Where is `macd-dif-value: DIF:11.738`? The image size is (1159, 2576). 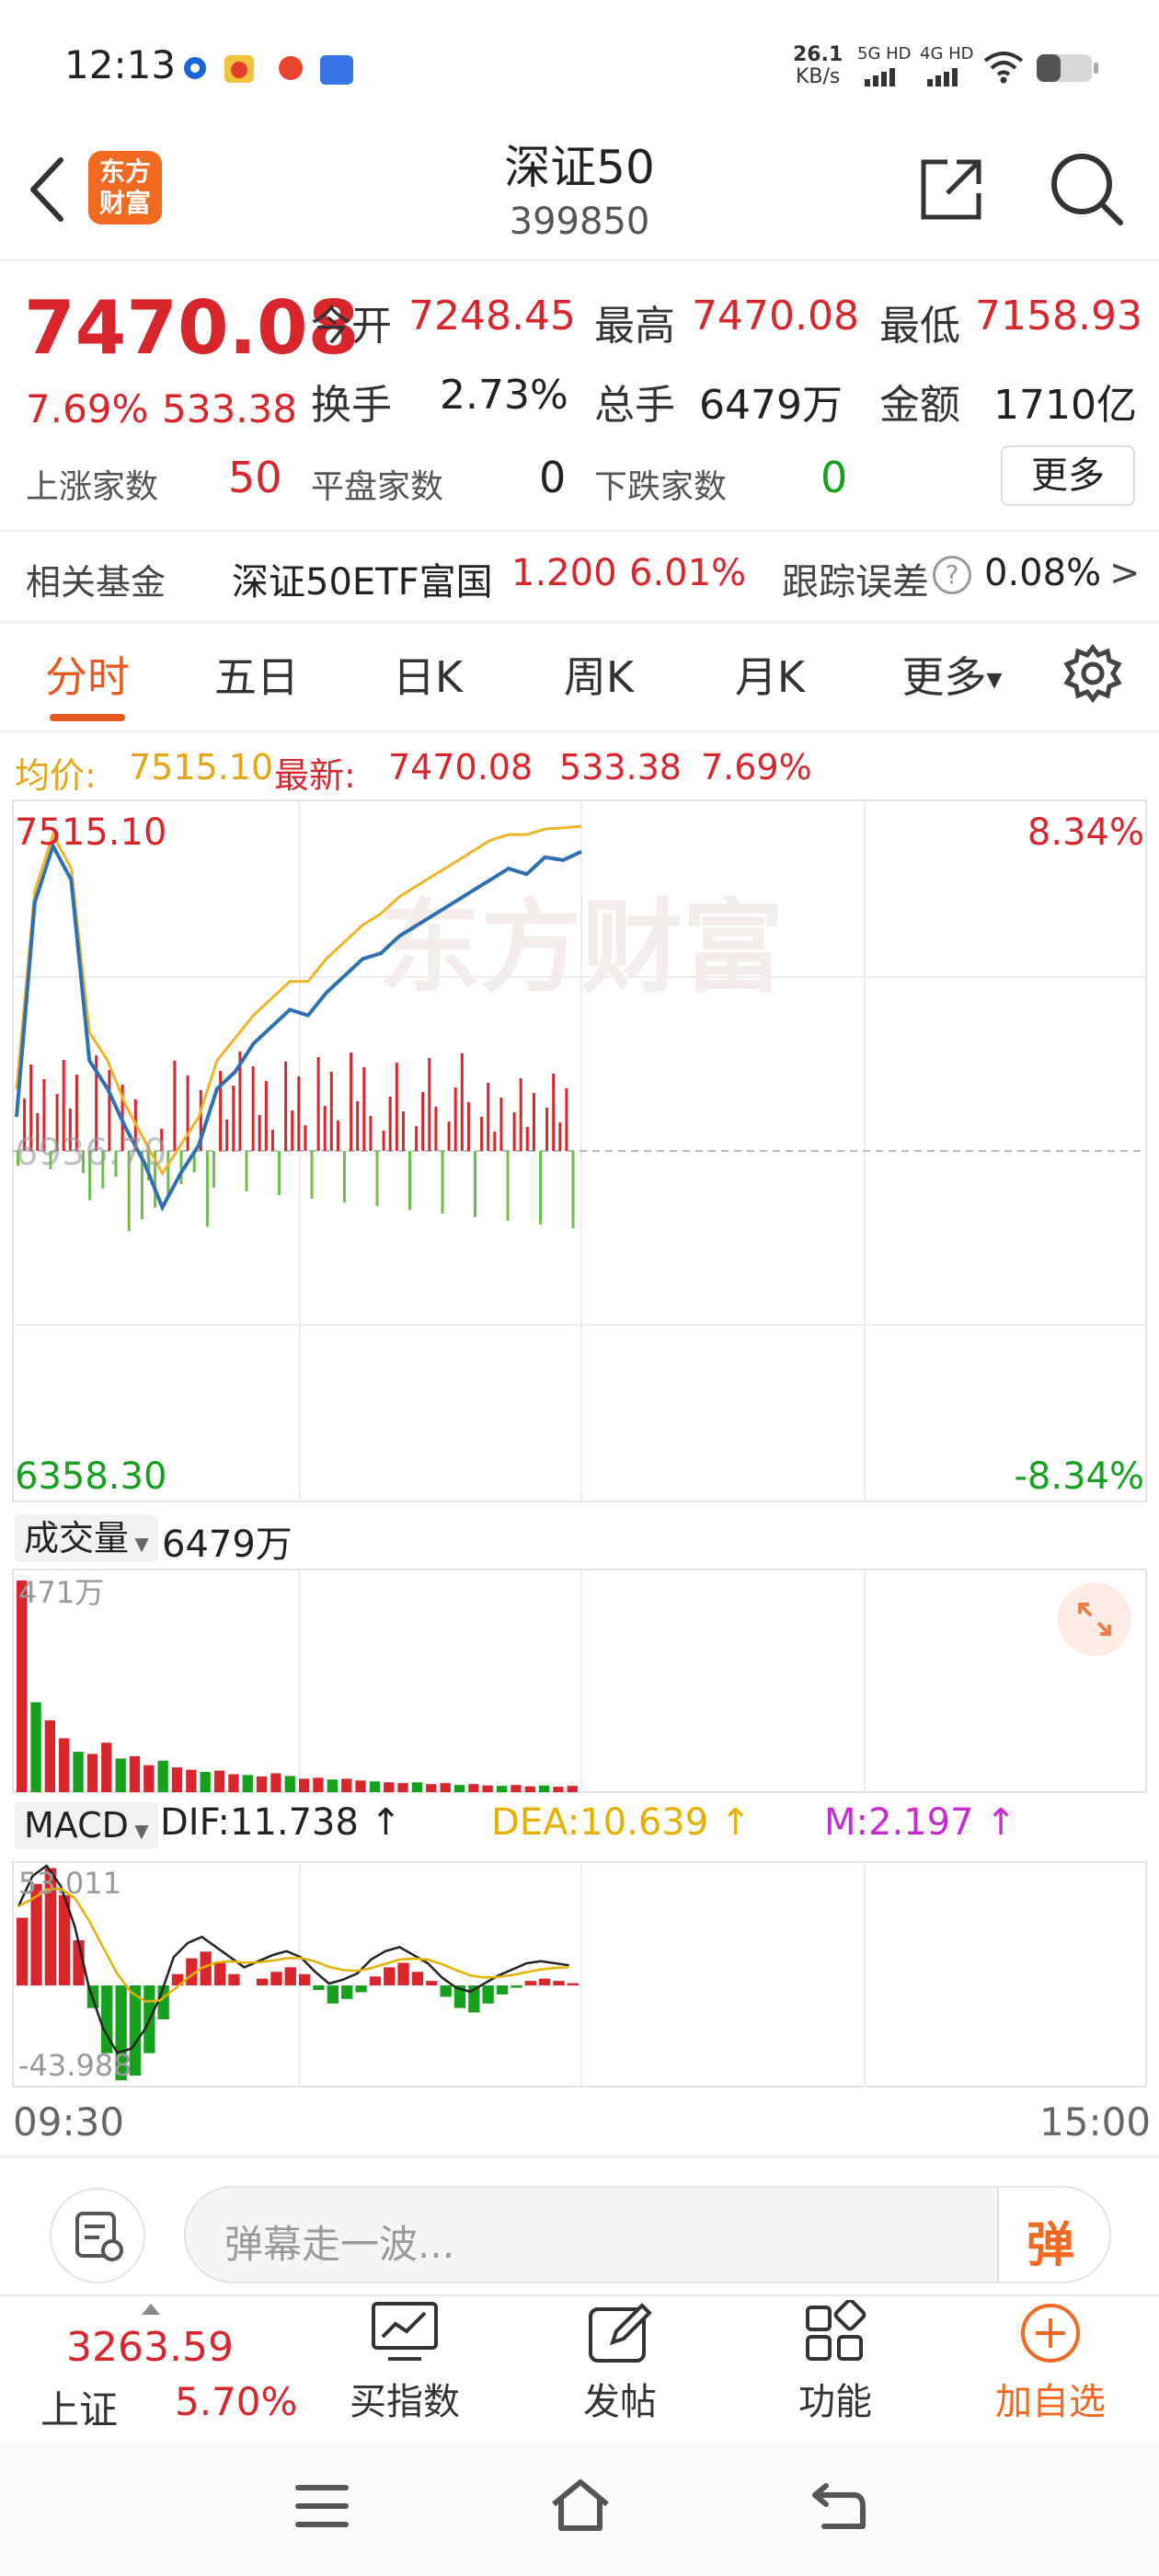
macd-dif-value: DIF:11.738 is located at coordinates (259, 1822).